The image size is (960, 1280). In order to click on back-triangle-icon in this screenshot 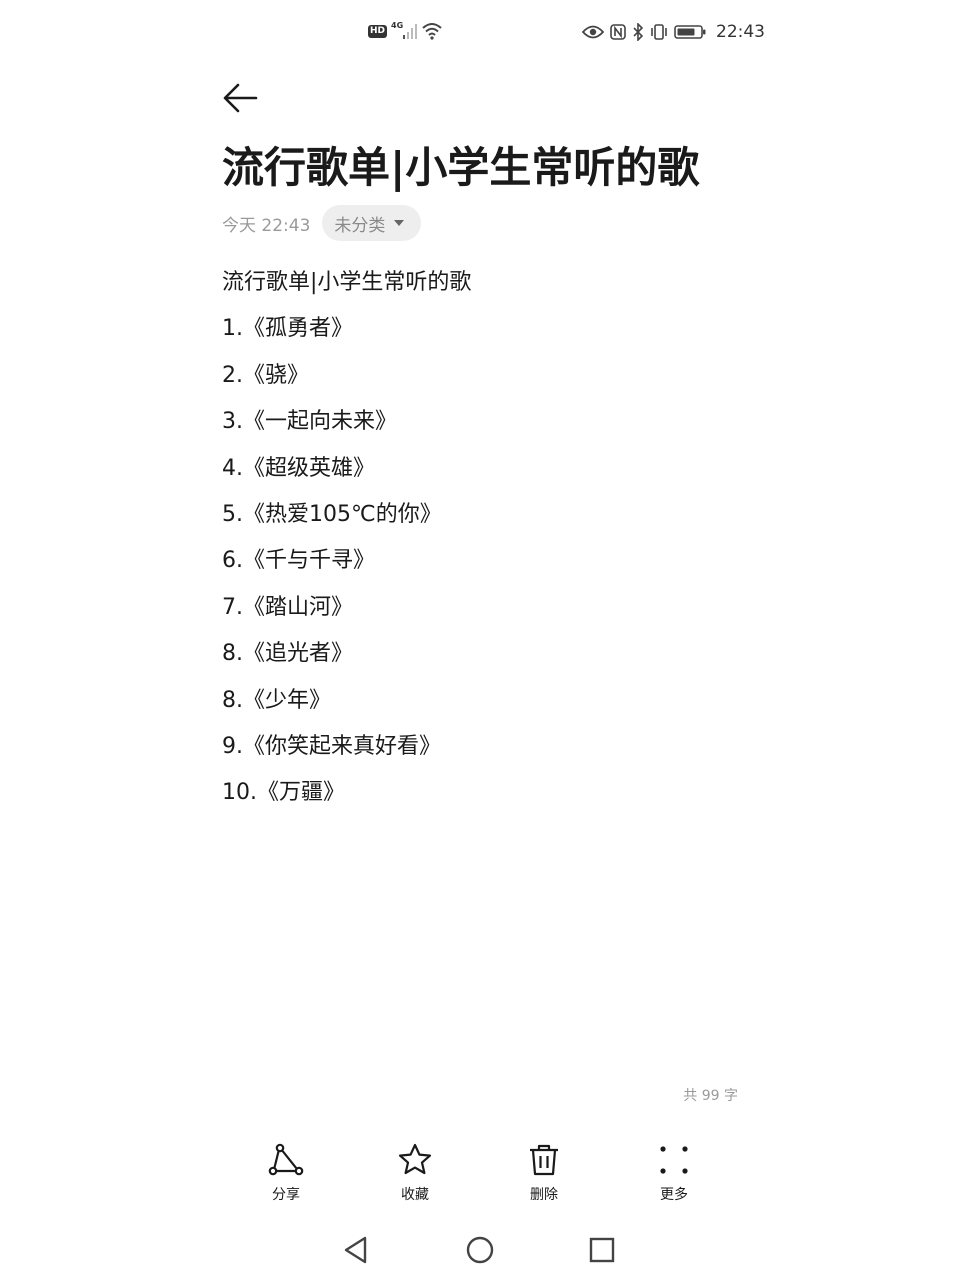, I will do `click(355, 1250)`.